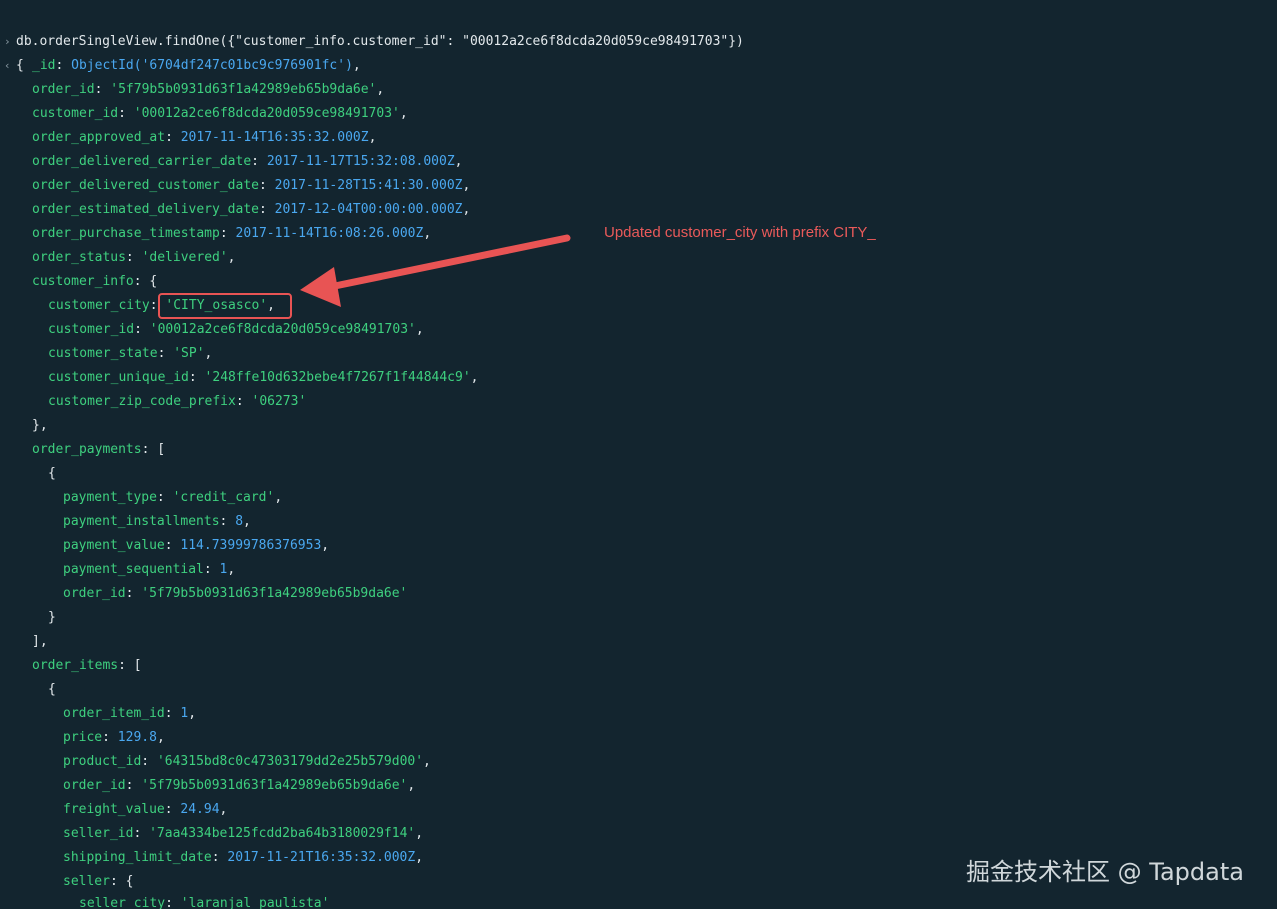  What do you see at coordinates (134, 257) in the screenshot?
I see `field-order-status: order_status: 'delivered',` at bounding box center [134, 257].